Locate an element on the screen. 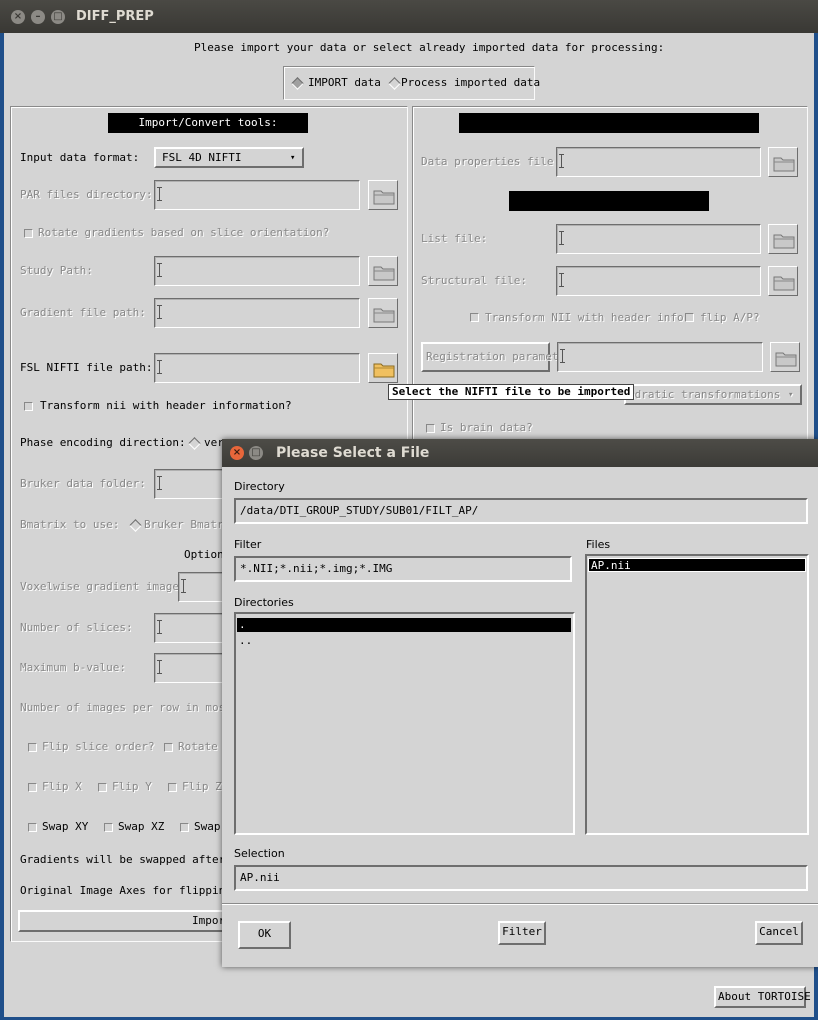 The image size is (818, 1020). par-dir-input is located at coordinates (257, 195).